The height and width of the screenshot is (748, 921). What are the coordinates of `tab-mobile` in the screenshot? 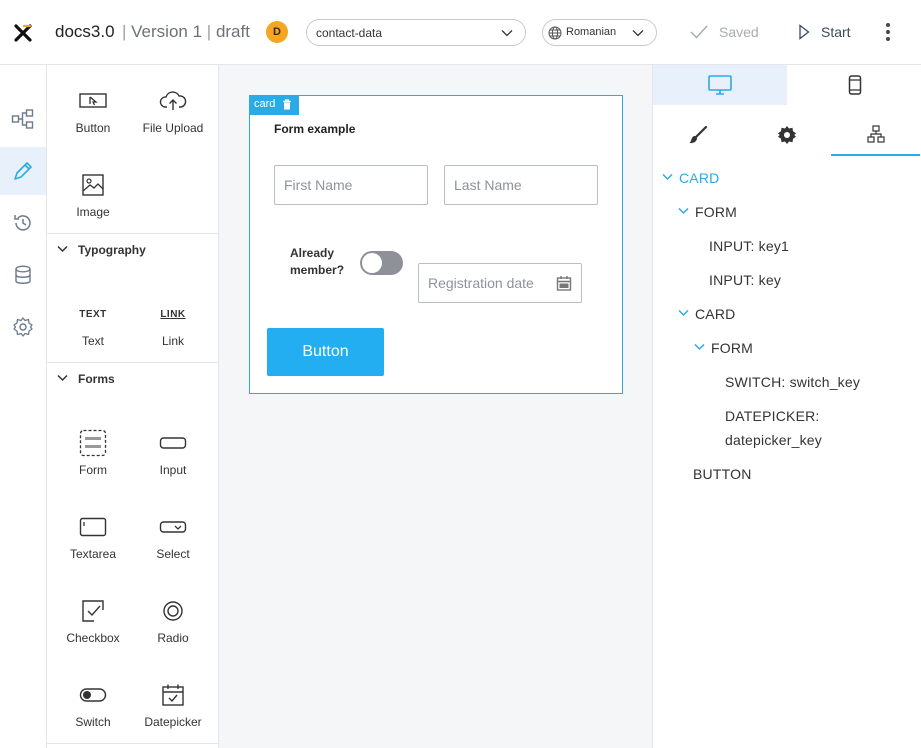 It's located at (854, 85).